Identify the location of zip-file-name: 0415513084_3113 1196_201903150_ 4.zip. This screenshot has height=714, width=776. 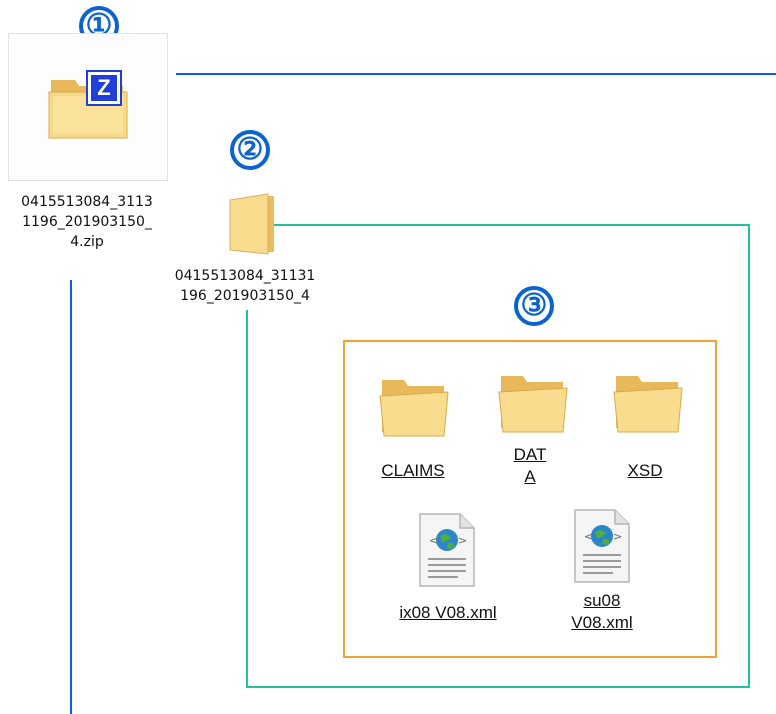
(87, 222).